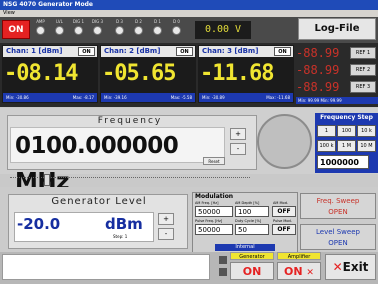  I want to click on indicator-label: DIG 3, so click(97, 21).